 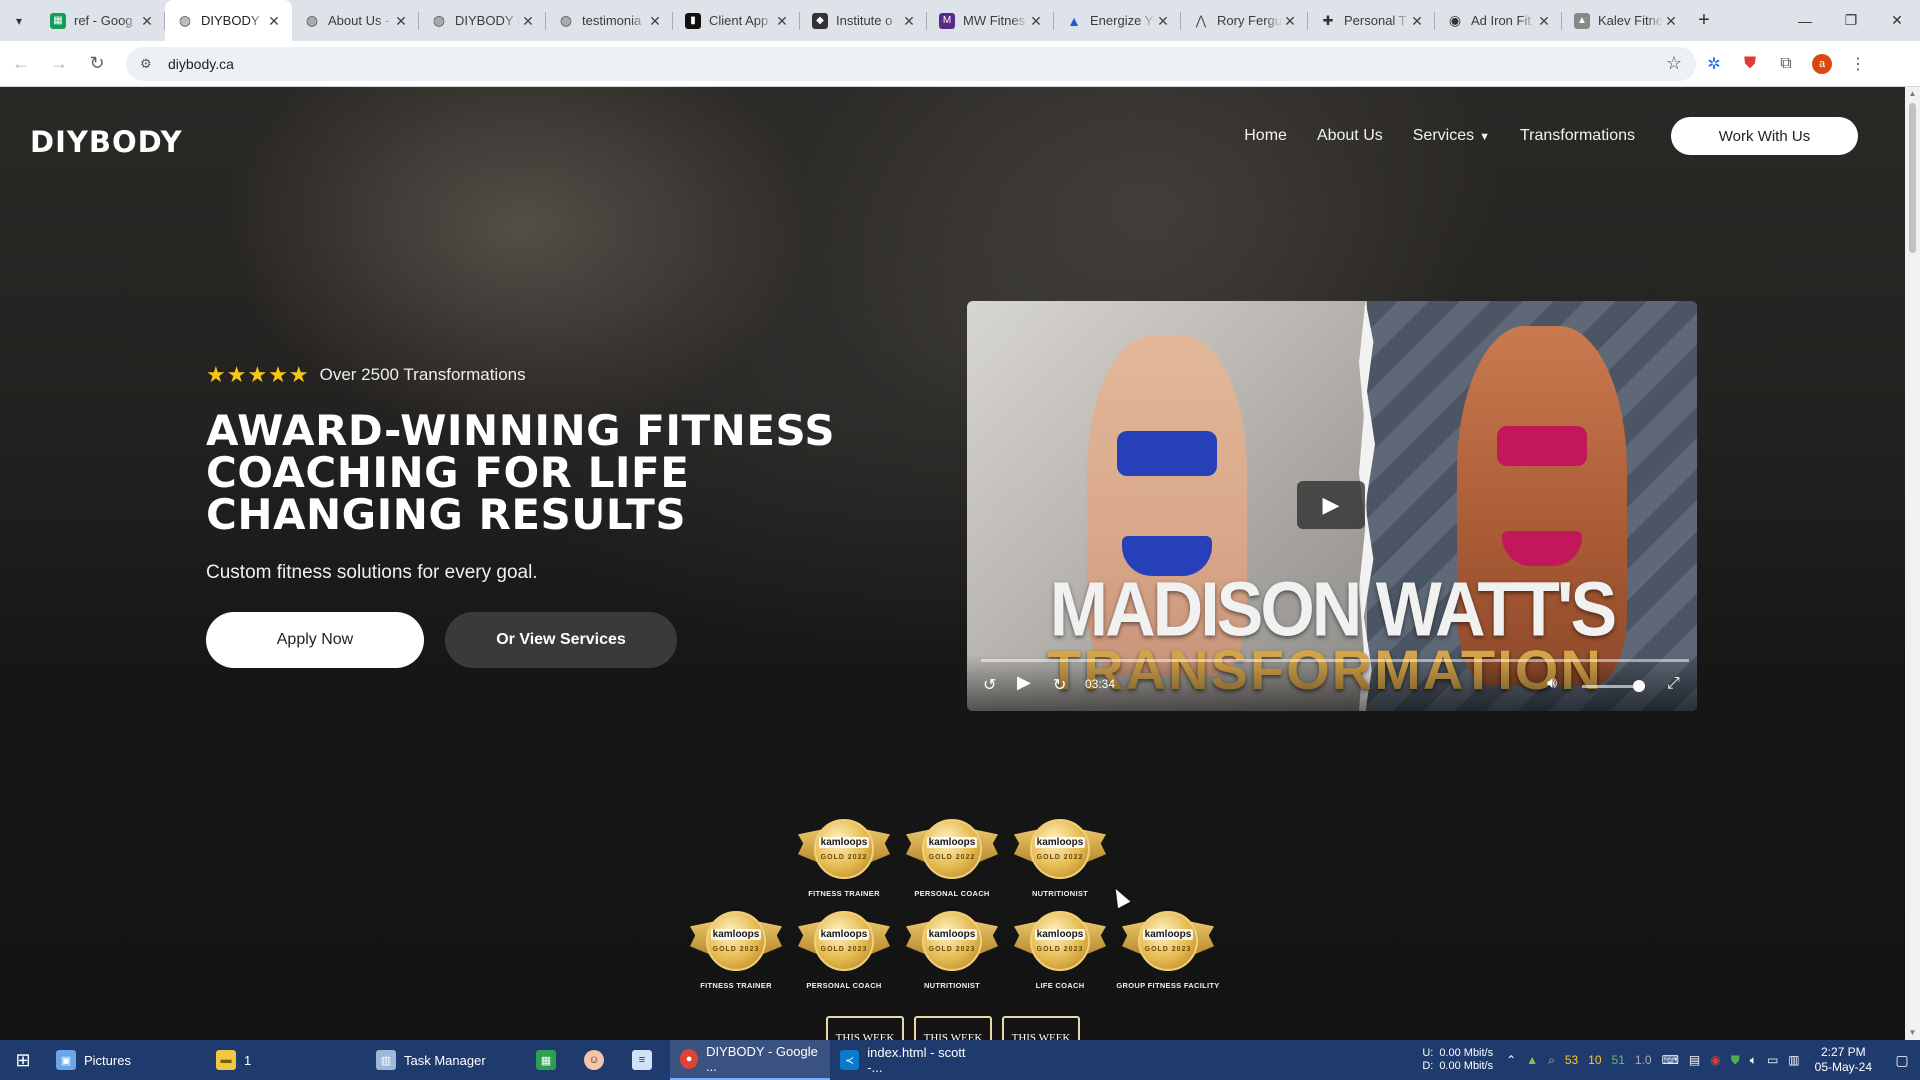 I want to click on tab-title: ref - Goog, so click(x=103, y=20).